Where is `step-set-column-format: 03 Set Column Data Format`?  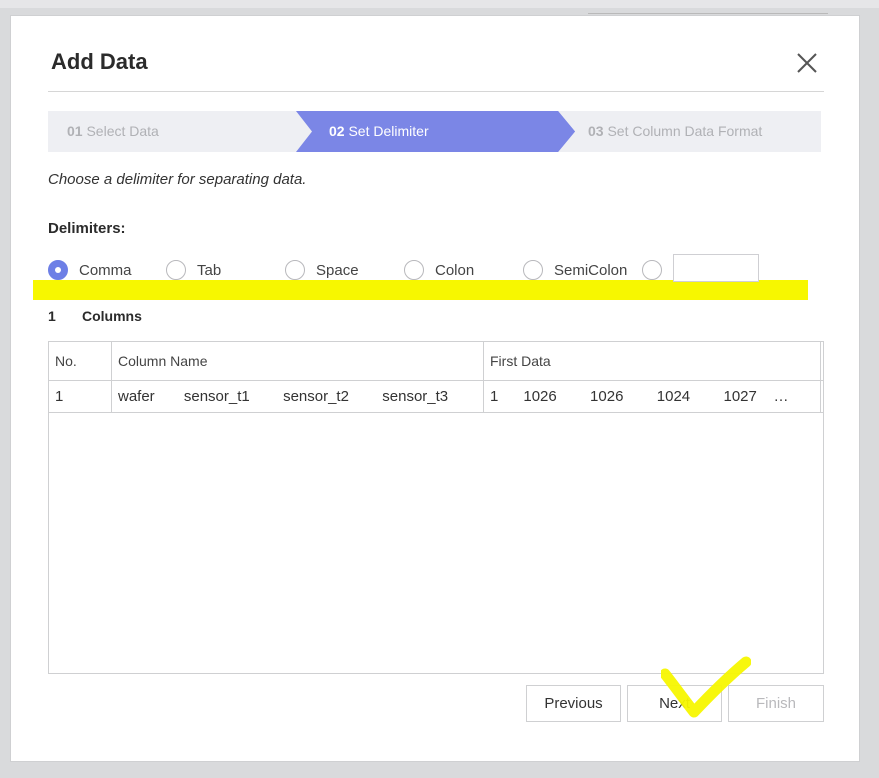 step-set-column-format: 03 Set Column Data Format is located at coordinates (675, 131).